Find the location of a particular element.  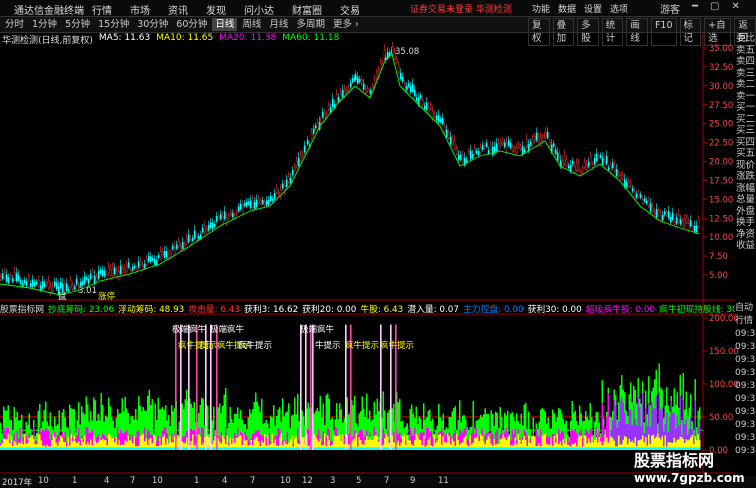

sidebar-item-18: 收益 is located at coordinates (745, 246).